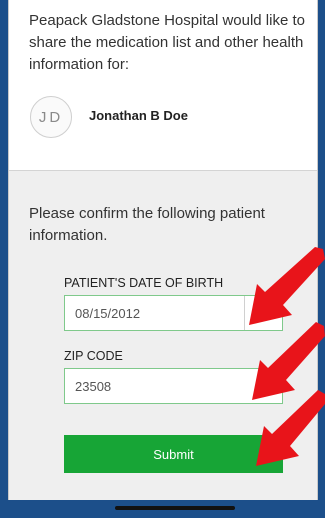  Describe the element at coordinates (175, 508) in the screenshot. I see `home-indicator` at that location.